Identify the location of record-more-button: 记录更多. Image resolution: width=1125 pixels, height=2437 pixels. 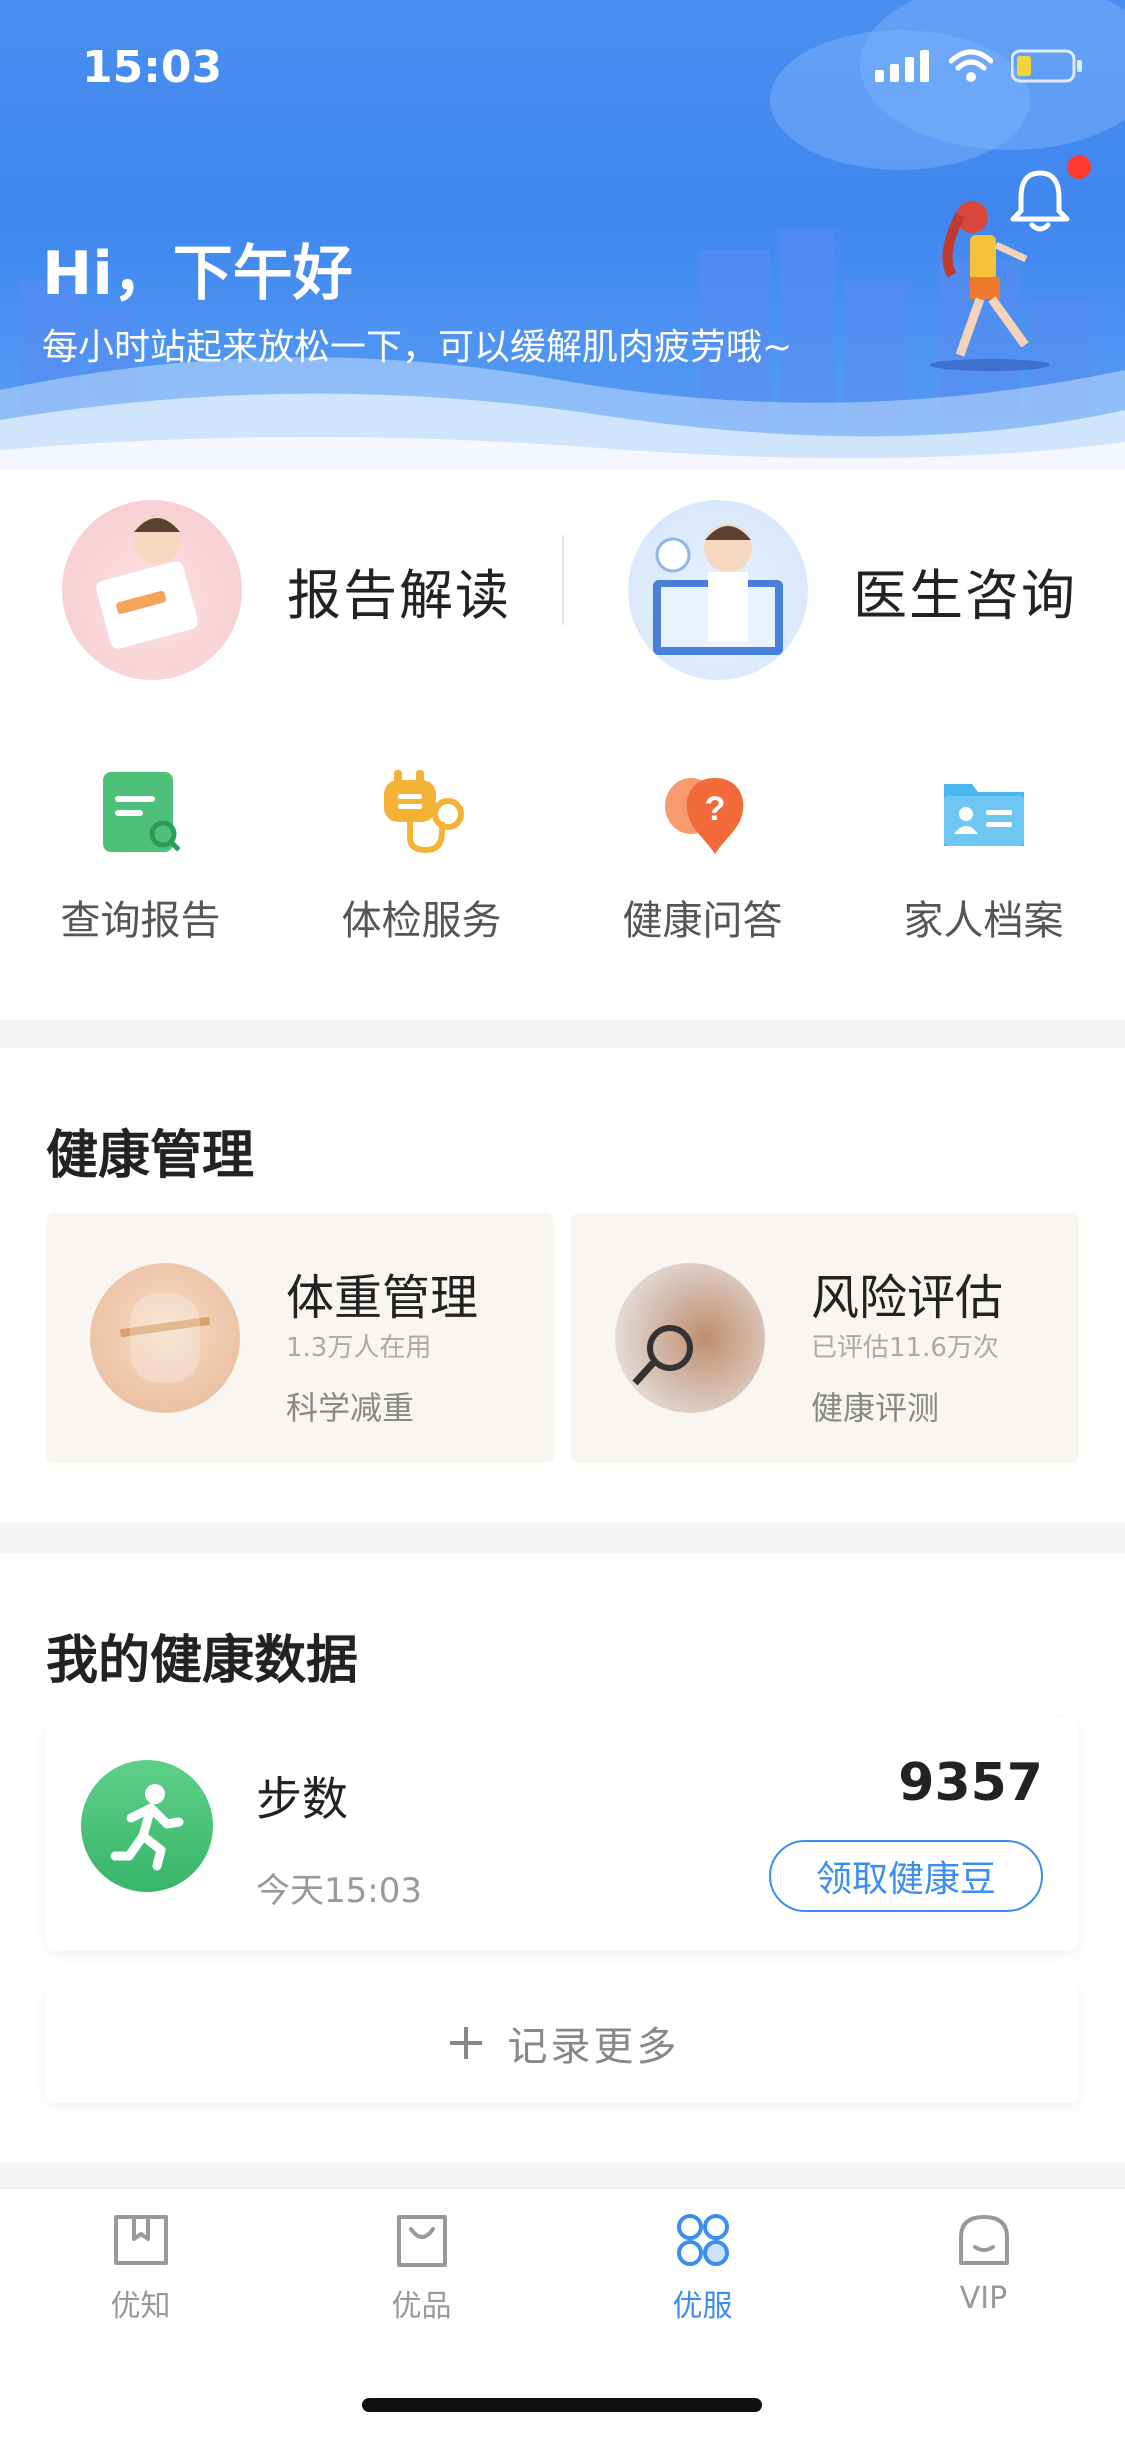
(562, 2043).